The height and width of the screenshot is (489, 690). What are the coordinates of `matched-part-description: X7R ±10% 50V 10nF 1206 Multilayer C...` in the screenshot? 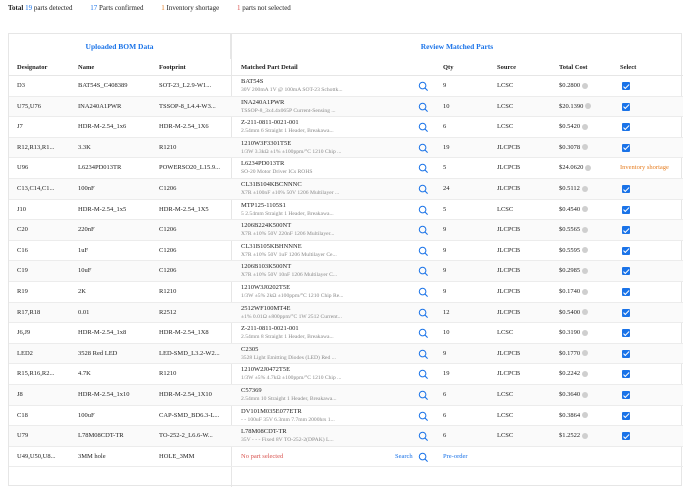 It's located at (289, 275).